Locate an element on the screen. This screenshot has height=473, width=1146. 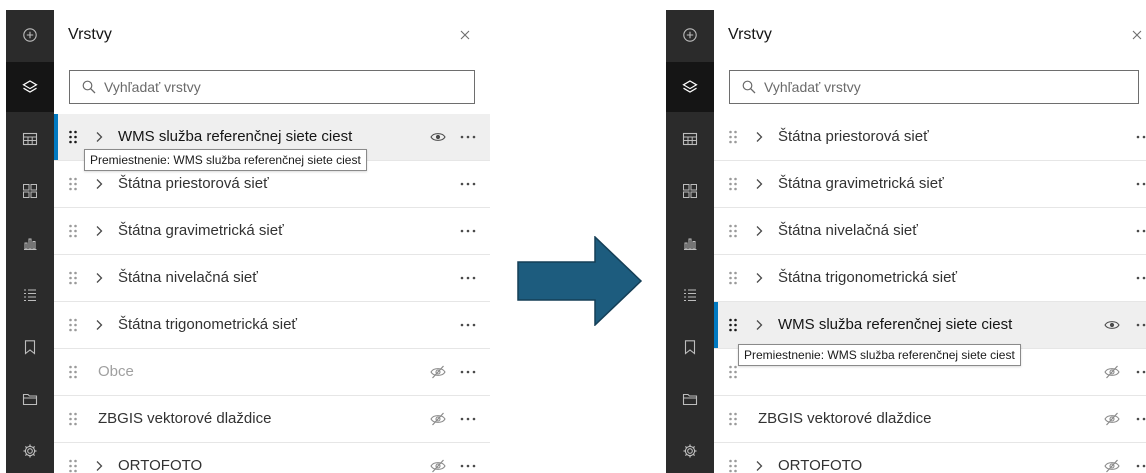
layer-name: WMS služba referenčnej siete ciest is located at coordinates (235, 136).